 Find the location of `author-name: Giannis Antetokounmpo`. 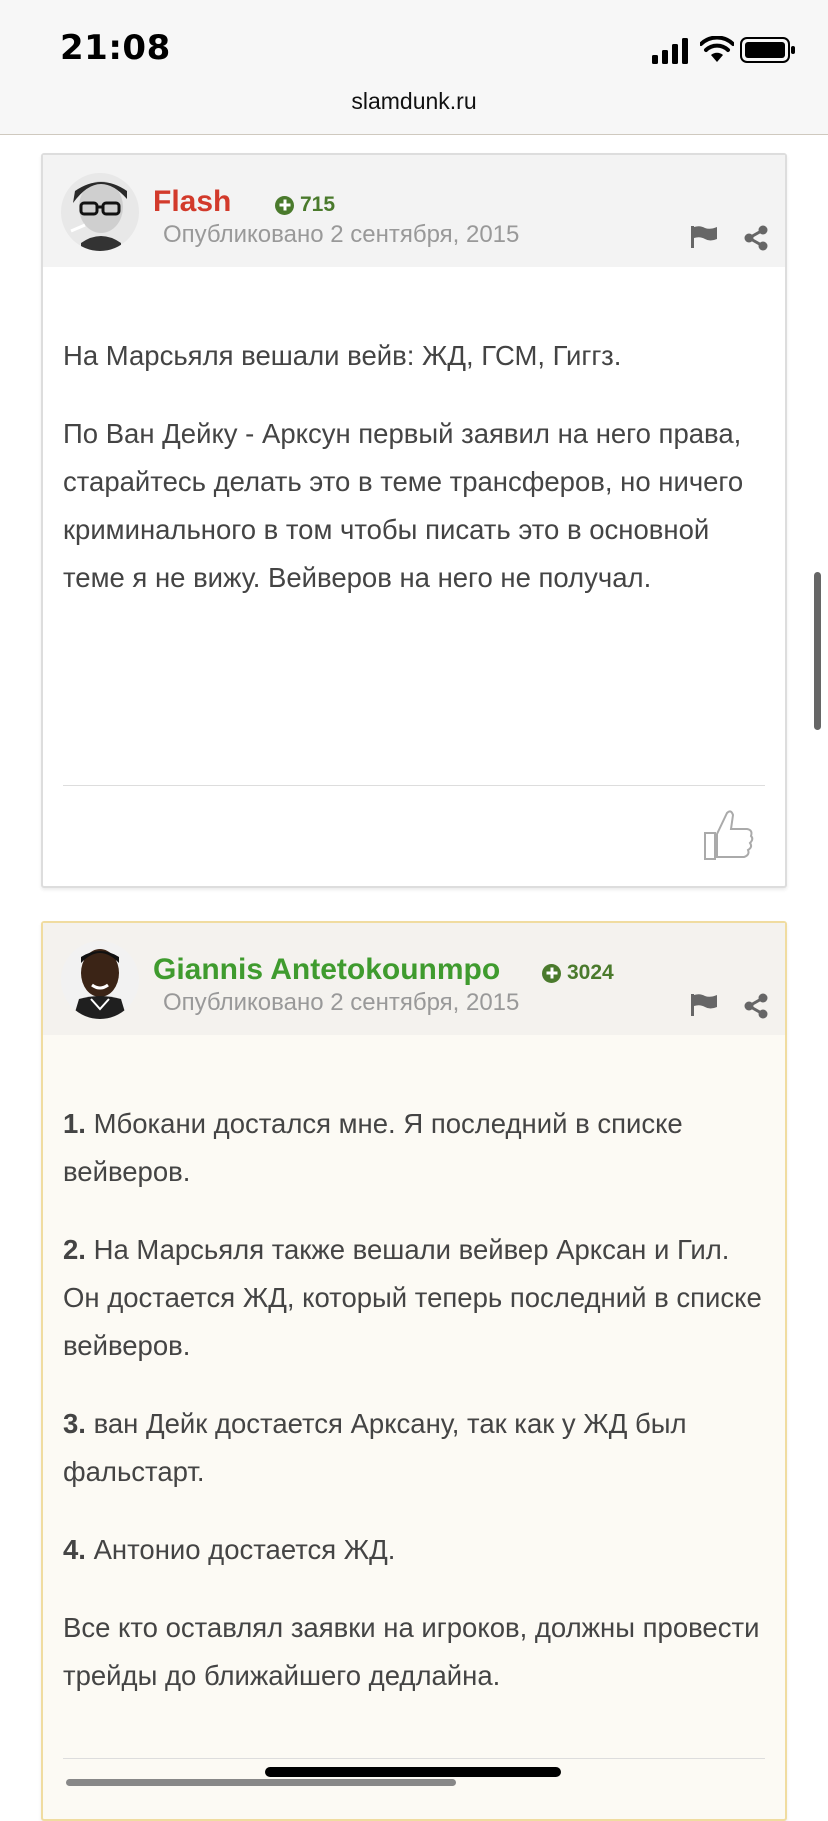

author-name: Giannis Antetokounmpo is located at coordinates (326, 970).